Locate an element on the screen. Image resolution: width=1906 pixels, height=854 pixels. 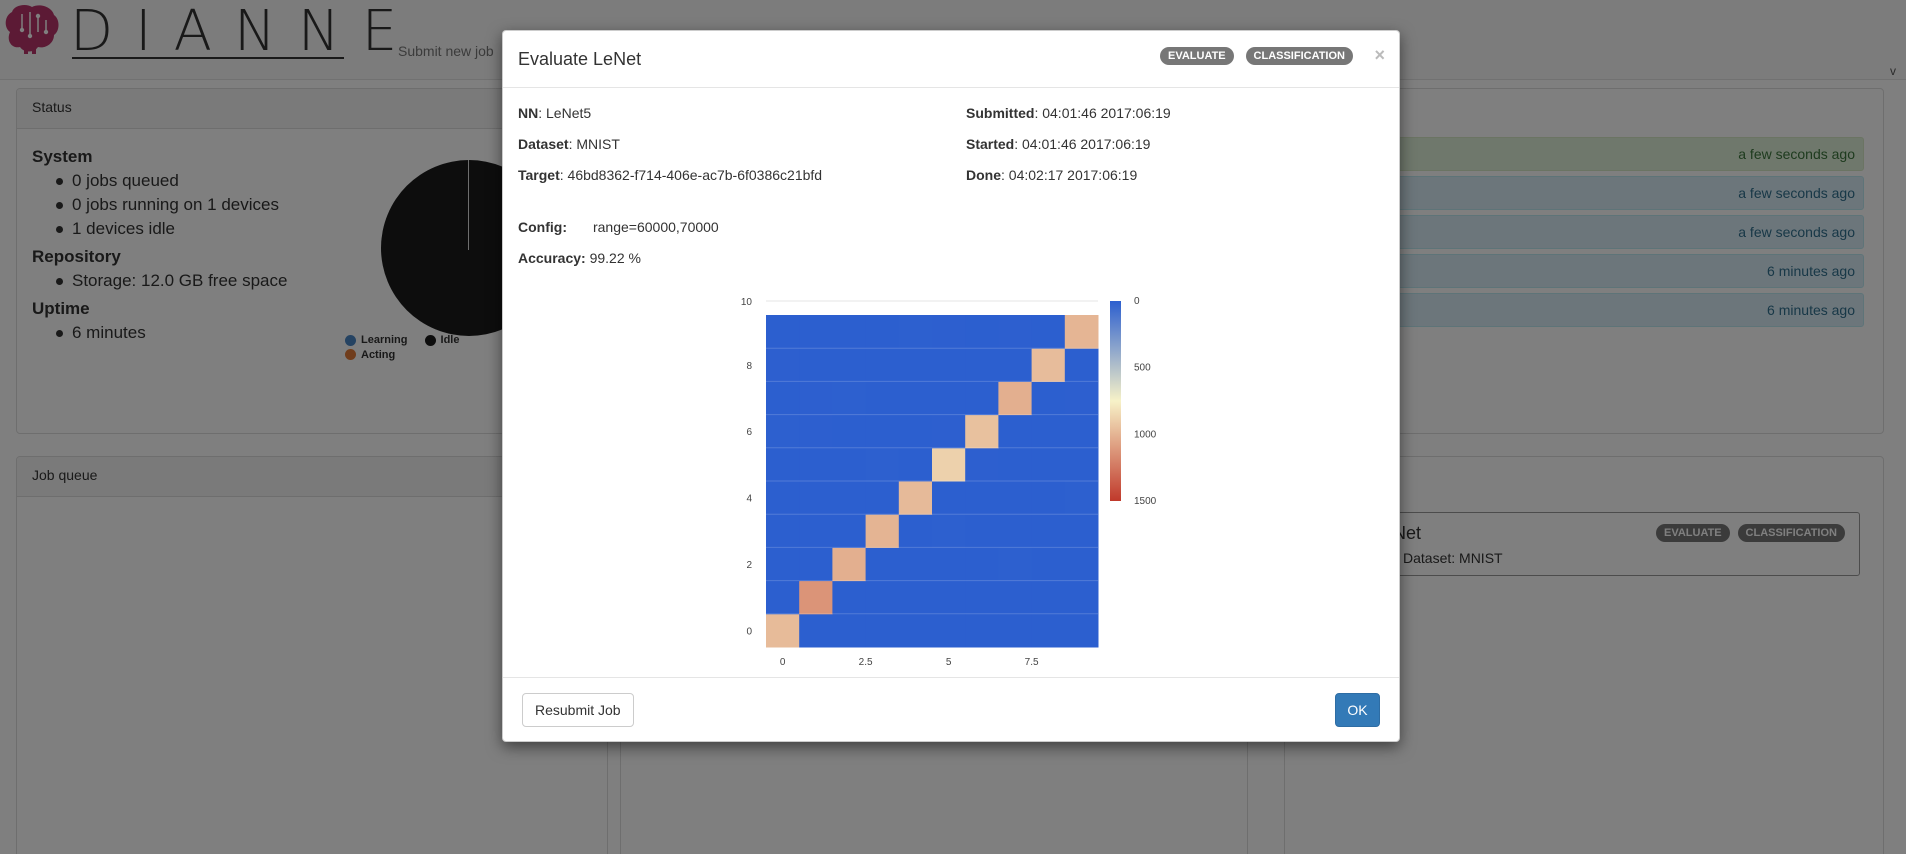
colorbar-tick-label: 1000 is located at coordinates (1145, 434).